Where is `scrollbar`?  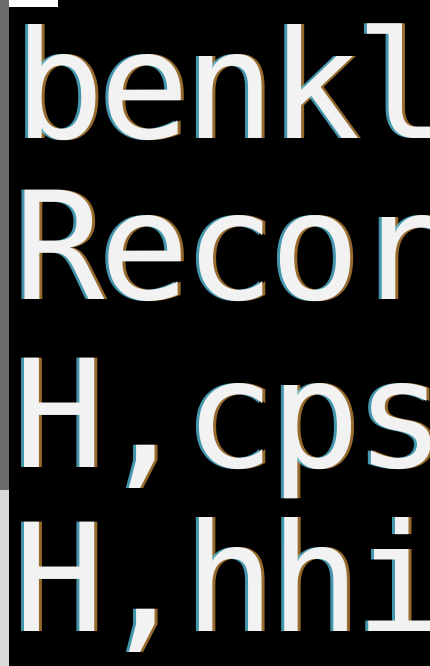
scrollbar is located at coordinates (4, 333).